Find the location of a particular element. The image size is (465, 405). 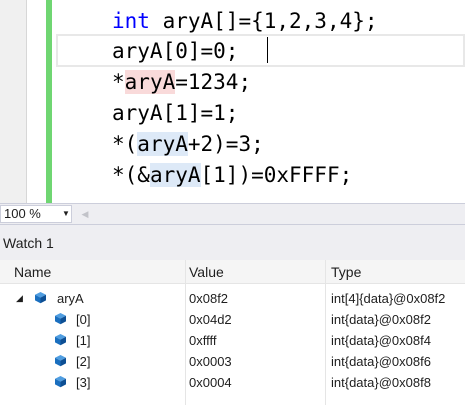

watch-value: 0x04d2 is located at coordinates (210, 319).